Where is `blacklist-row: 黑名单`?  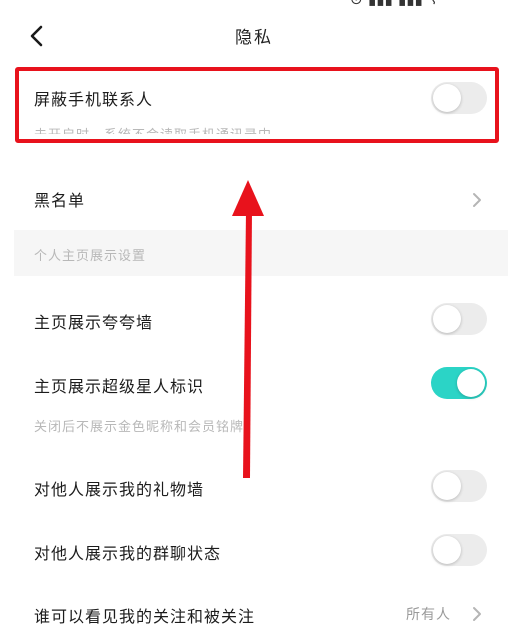 blacklist-row: 黑名单 is located at coordinates (254, 198).